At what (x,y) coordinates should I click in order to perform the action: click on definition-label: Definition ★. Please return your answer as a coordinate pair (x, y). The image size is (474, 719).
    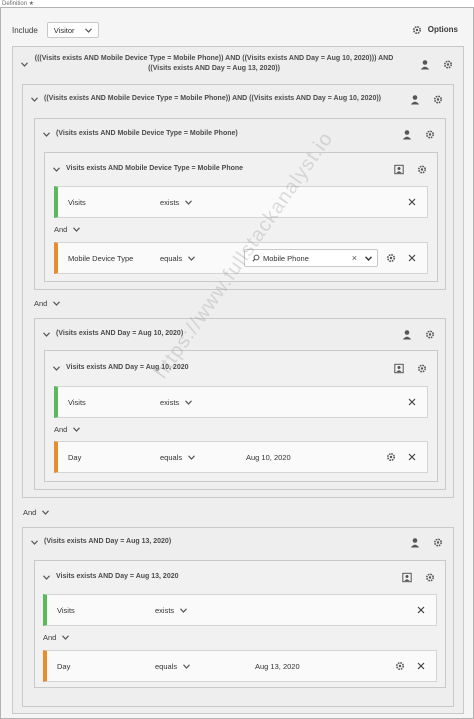
    Looking at the image, I should click on (18, 4).